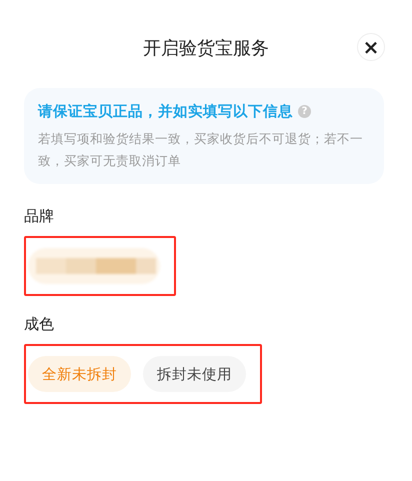  I want to click on field-label: 成色, so click(39, 324).